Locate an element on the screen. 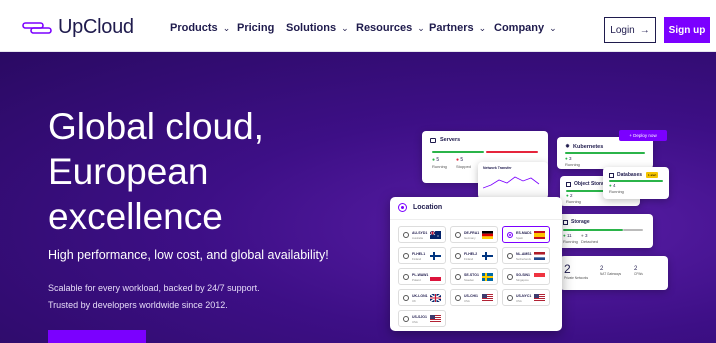 Image resolution: width=716 pixels, height=343 pixels. location-option-pl-waw1: PL-WAW1 Poland is located at coordinates (422, 276).